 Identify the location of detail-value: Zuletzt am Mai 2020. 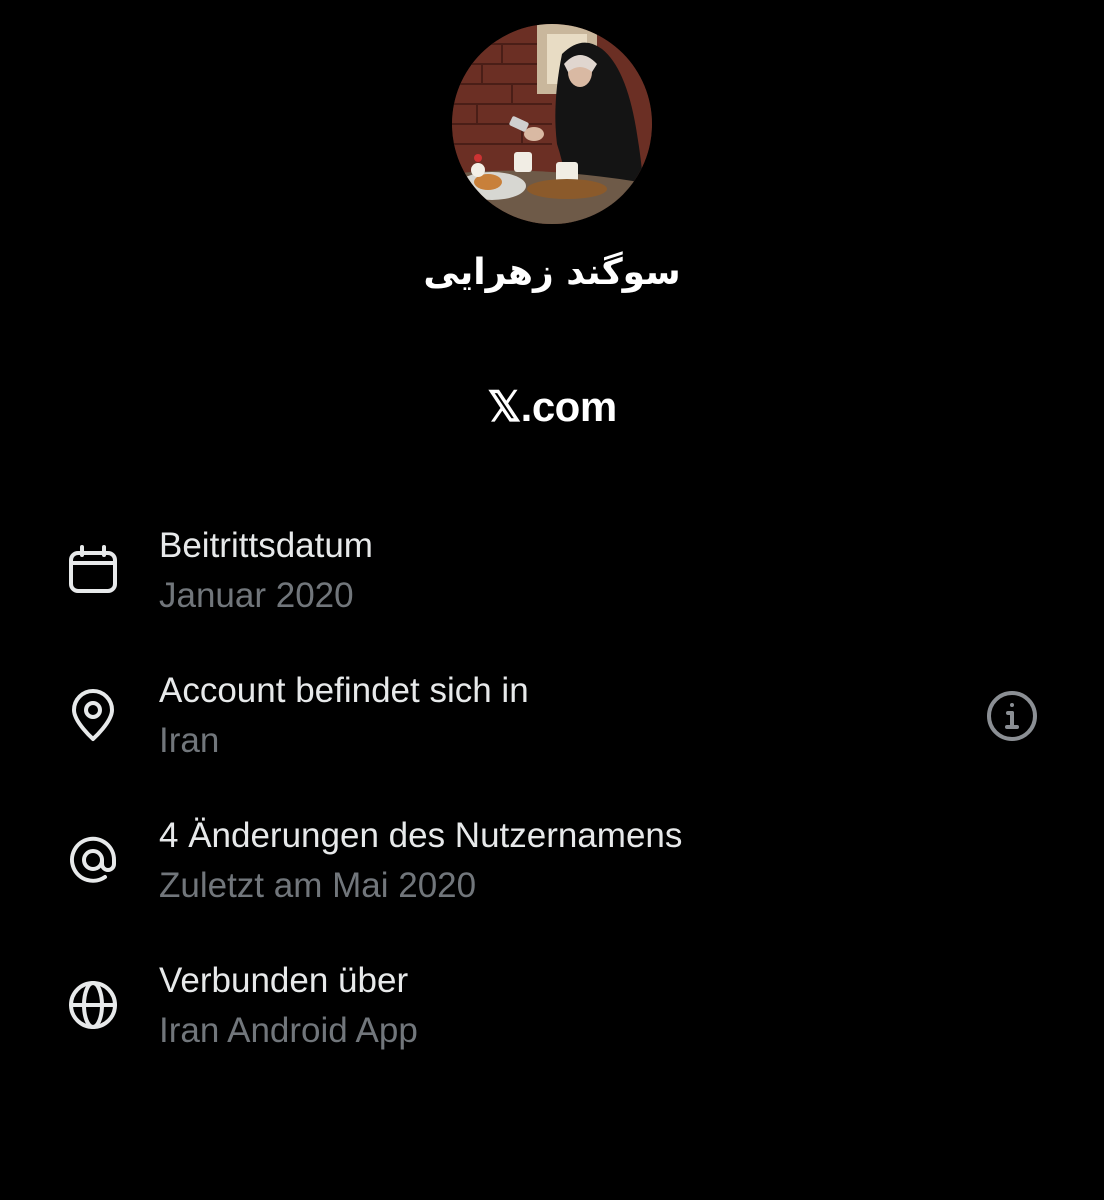
(318, 885).